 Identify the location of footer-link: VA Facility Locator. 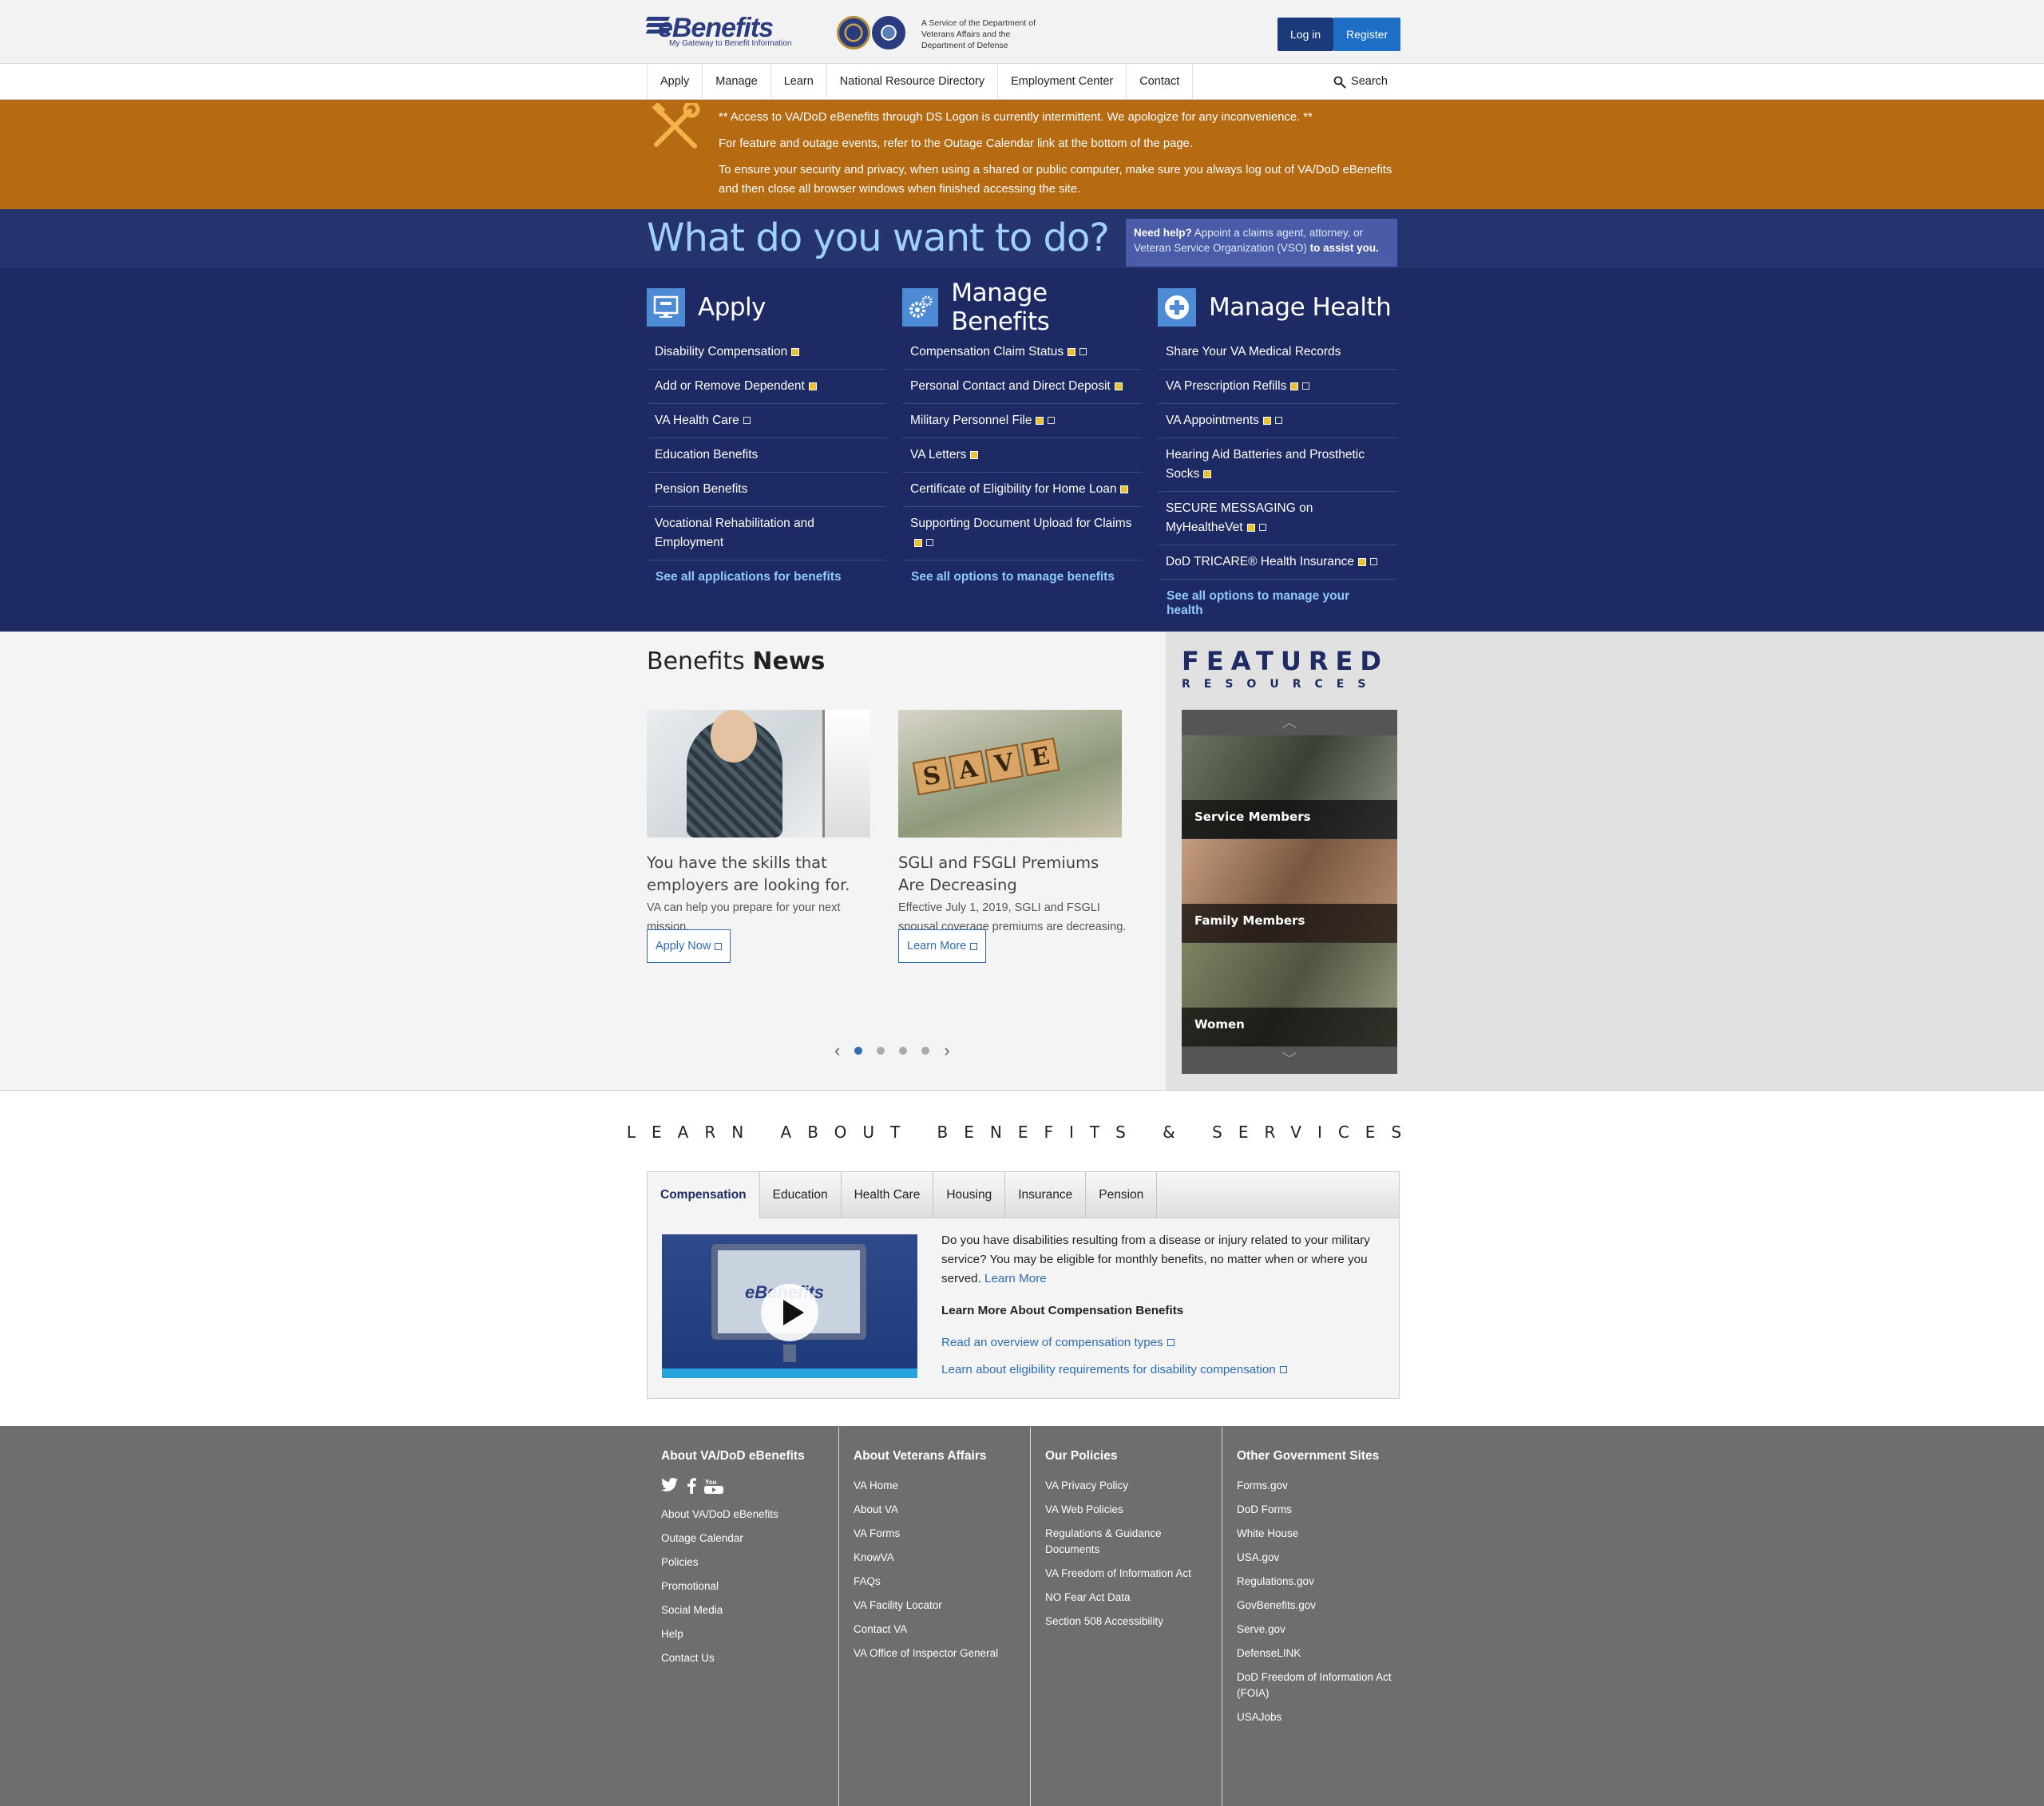
(935, 1606).